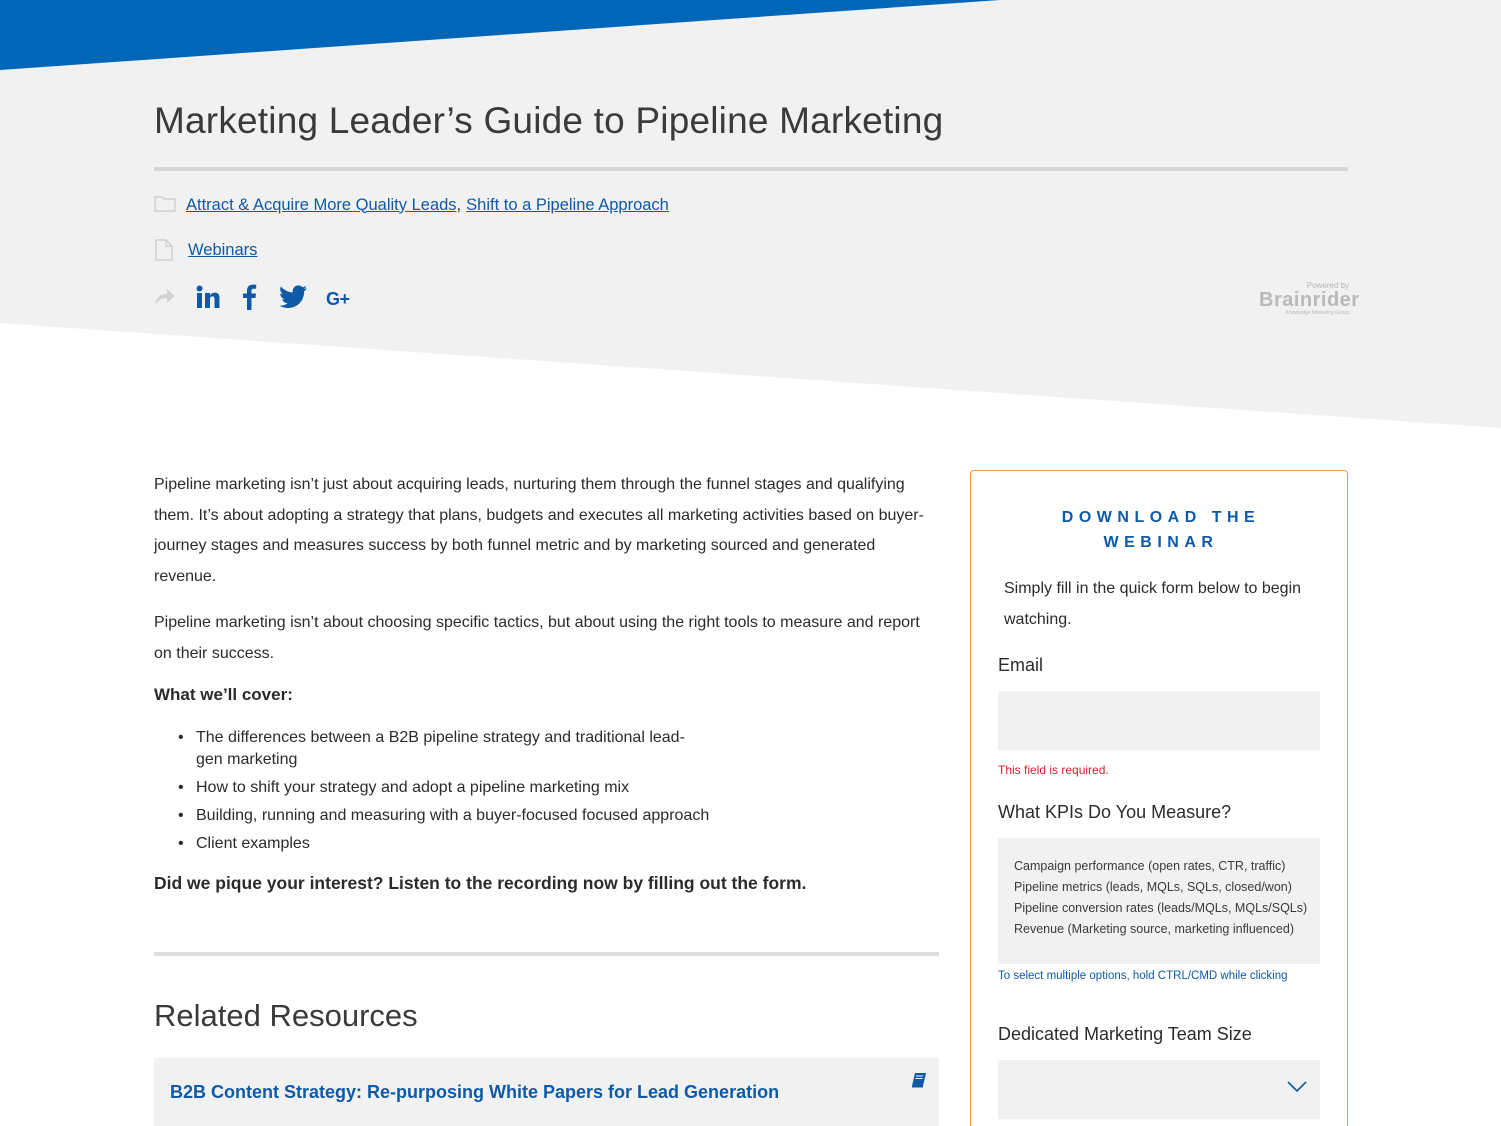 The width and height of the screenshot is (1501, 1126). Describe the element at coordinates (338, 299) in the screenshot. I see `google-plus-icon: G+` at that location.